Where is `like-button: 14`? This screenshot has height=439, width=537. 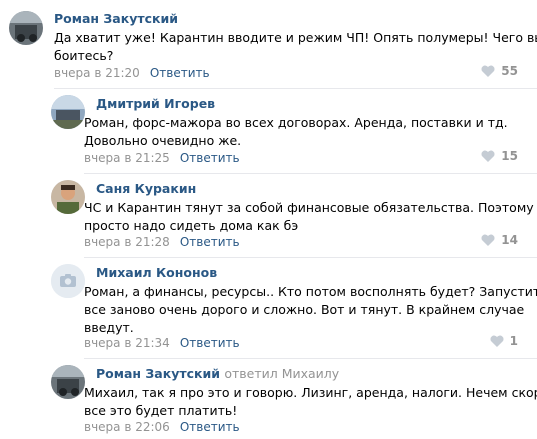
like-button: 14 is located at coordinates (499, 240).